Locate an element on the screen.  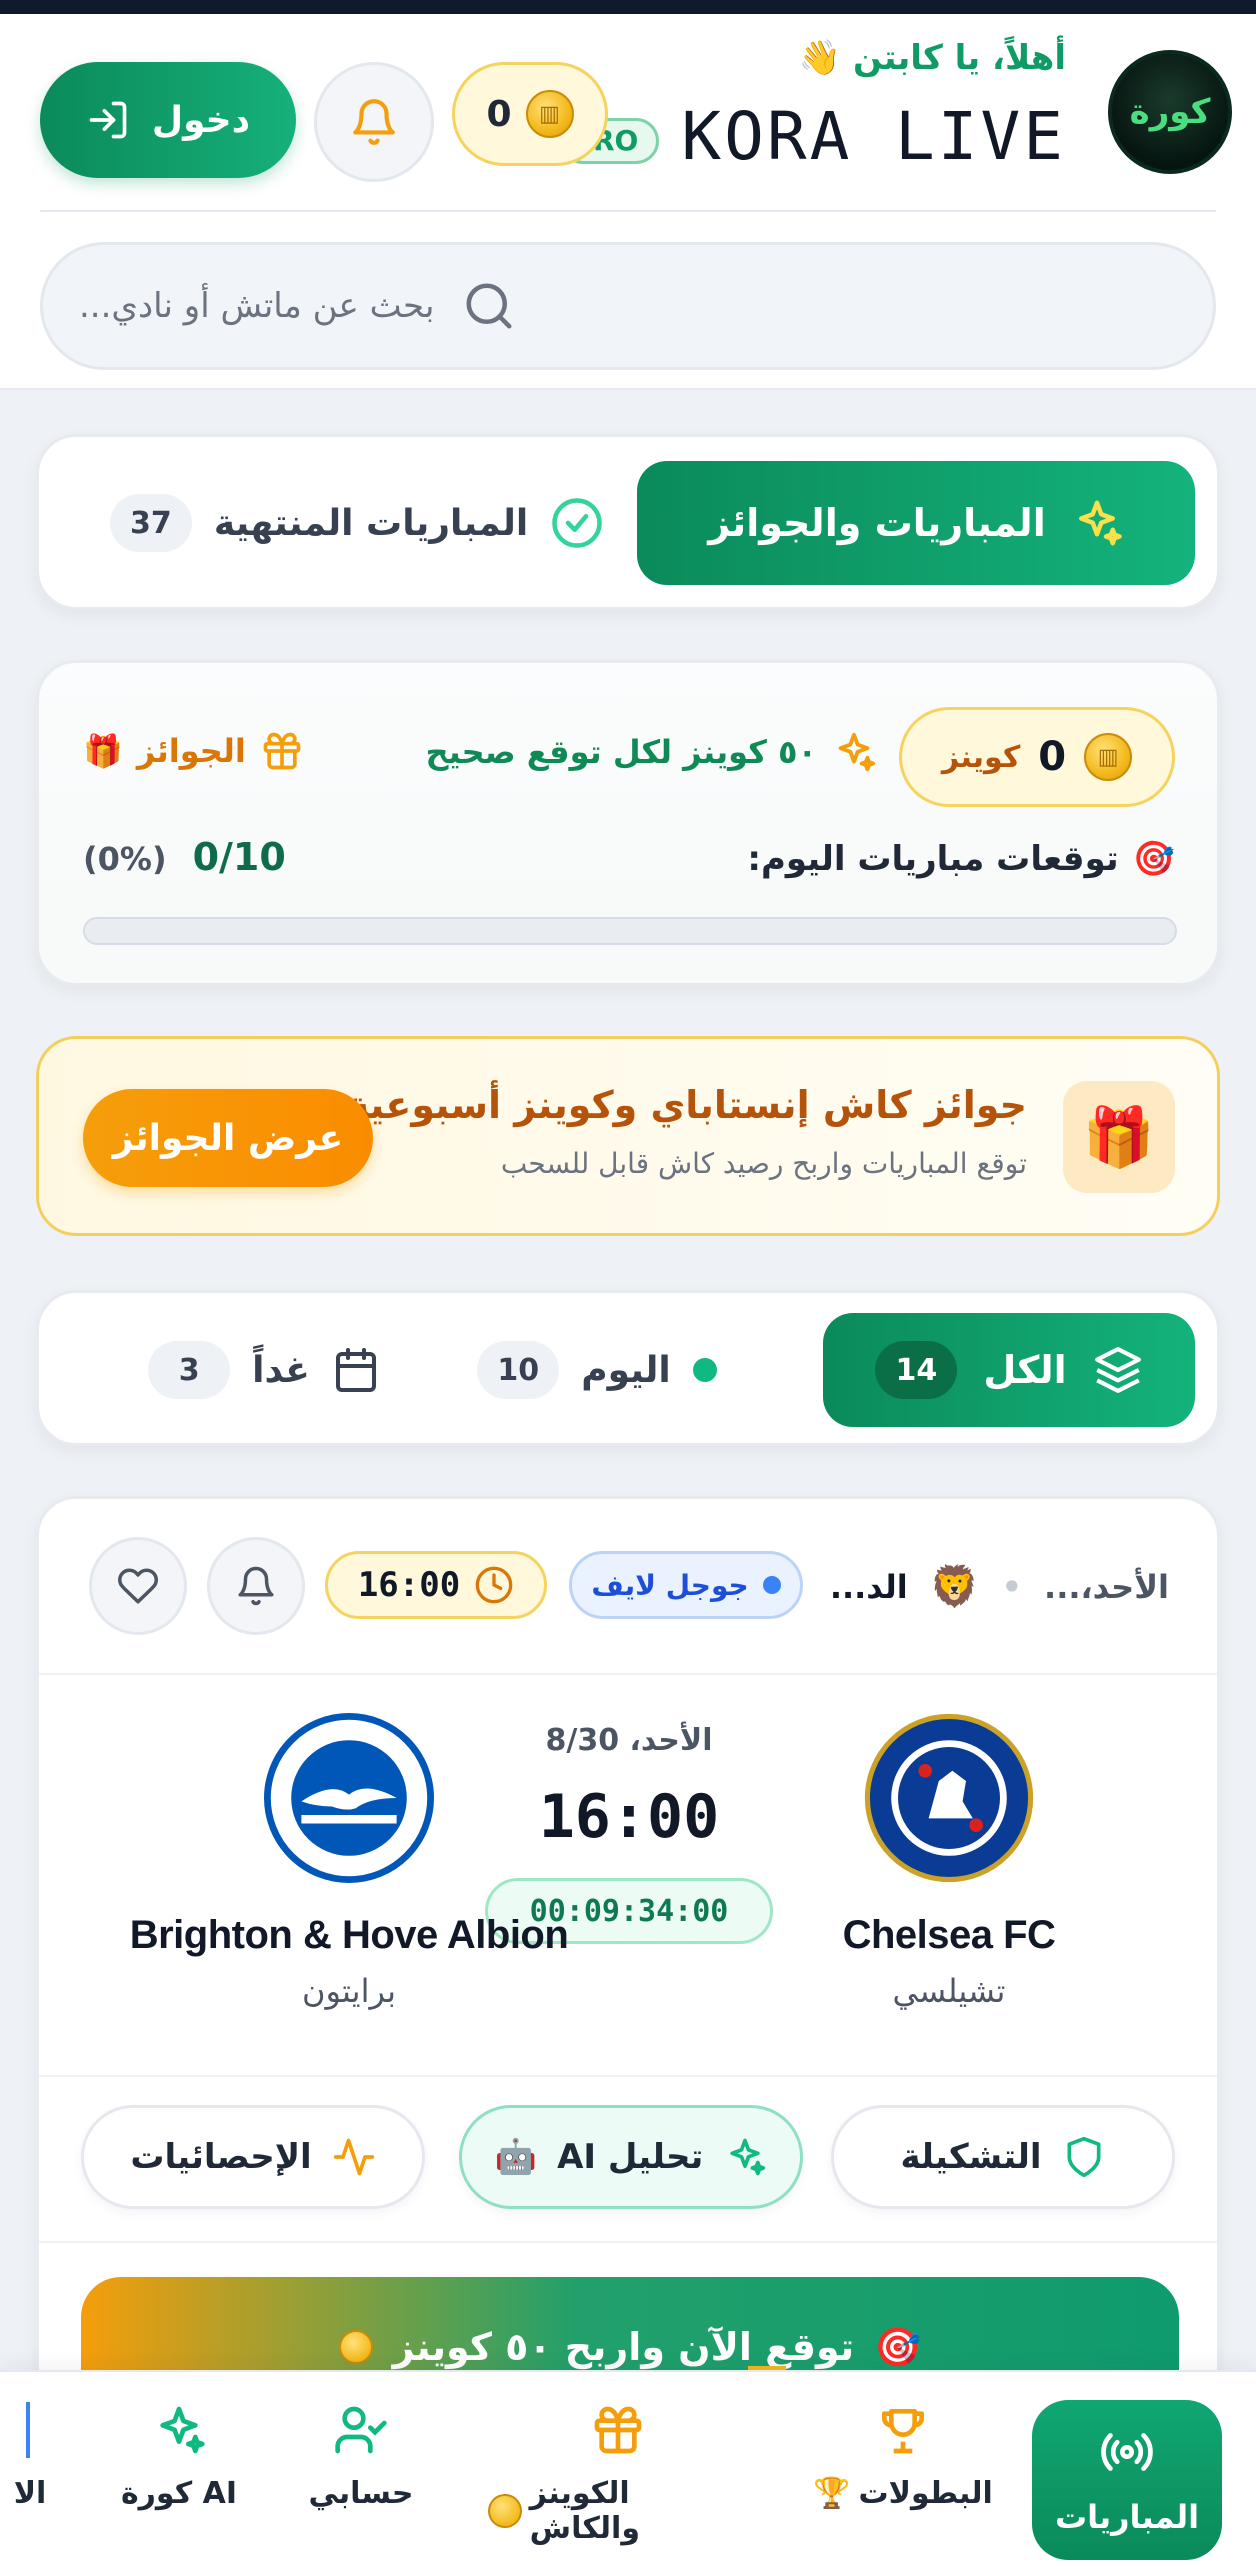
login-button: دخول is located at coordinates (168, 120).